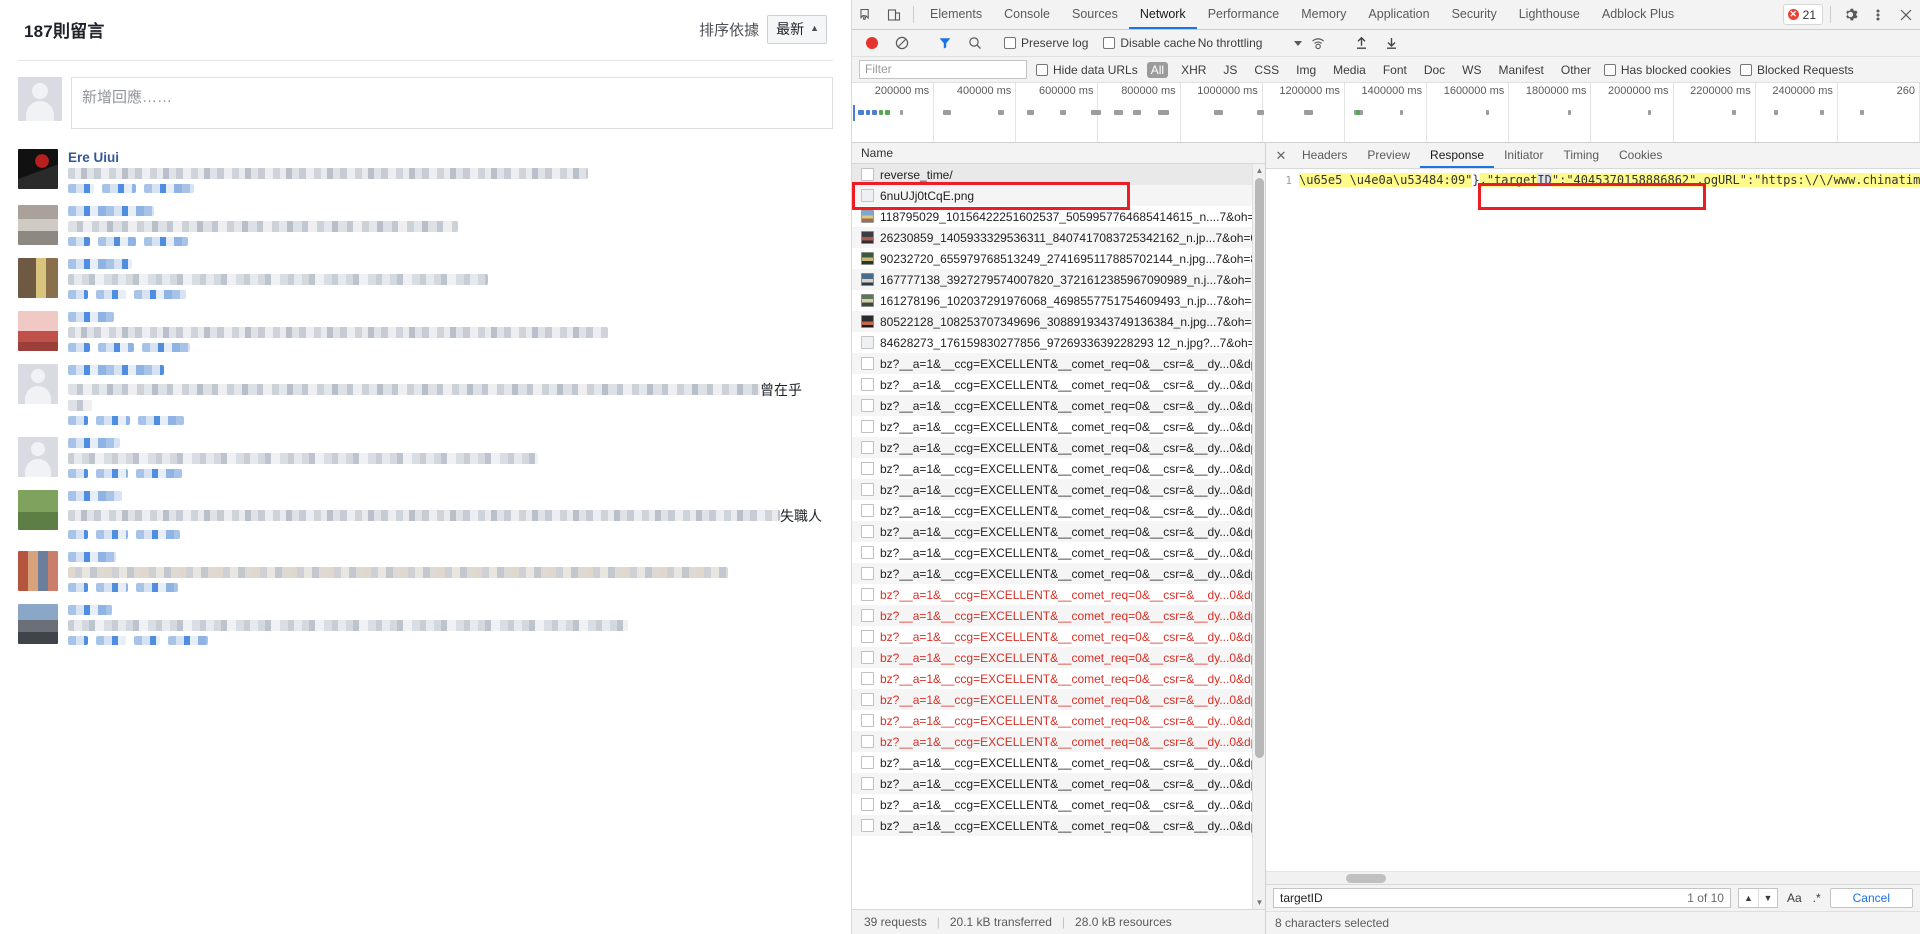 This screenshot has height=934, width=1920. What do you see at coordinates (1259, 902) in the screenshot?
I see `scroll-down-arrow: ▼` at bounding box center [1259, 902].